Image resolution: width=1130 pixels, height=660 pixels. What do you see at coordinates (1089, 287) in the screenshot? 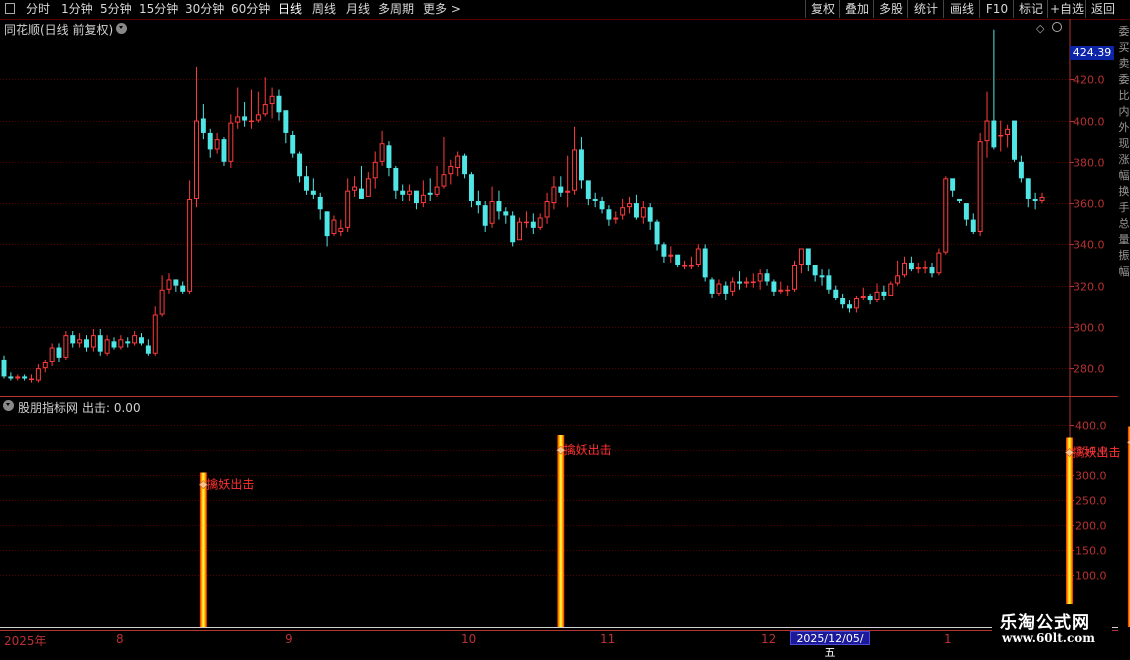
I see `price-axis-label: 320.0` at bounding box center [1089, 287].